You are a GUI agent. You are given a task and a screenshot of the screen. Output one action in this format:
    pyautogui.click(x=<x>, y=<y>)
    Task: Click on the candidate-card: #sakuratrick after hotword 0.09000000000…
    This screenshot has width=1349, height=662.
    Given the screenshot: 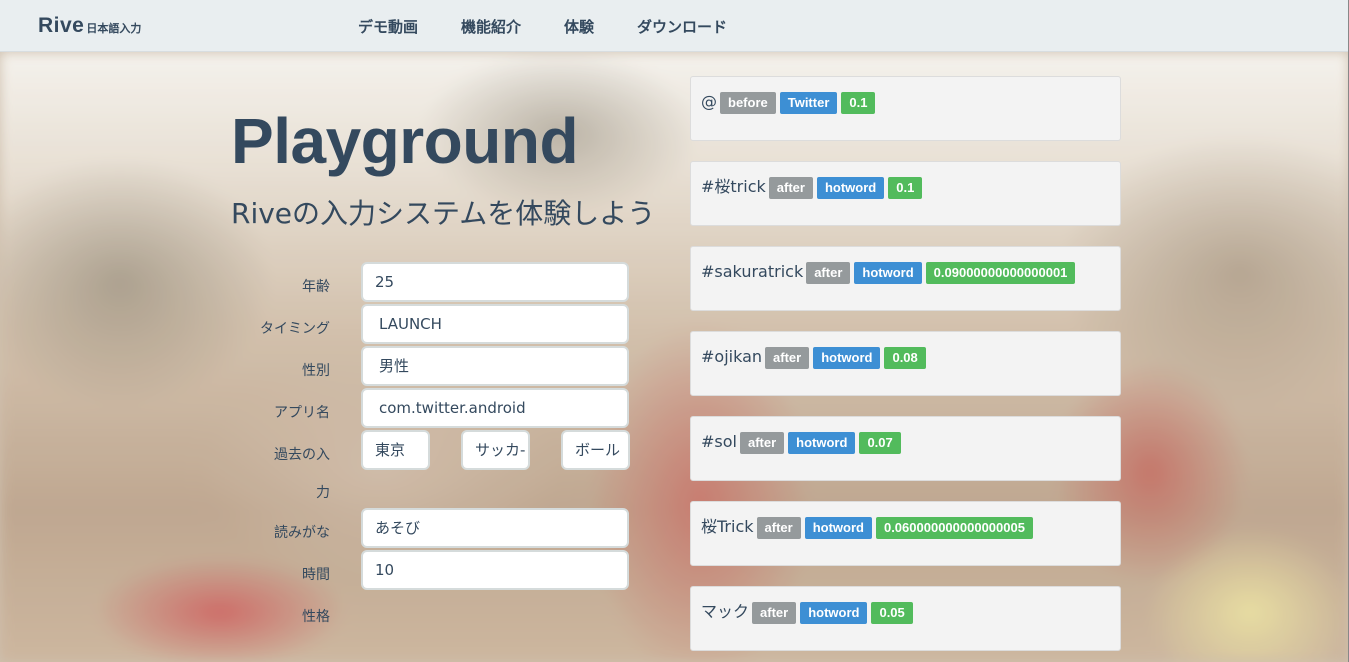 What is the action you would take?
    pyautogui.click(x=905, y=278)
    